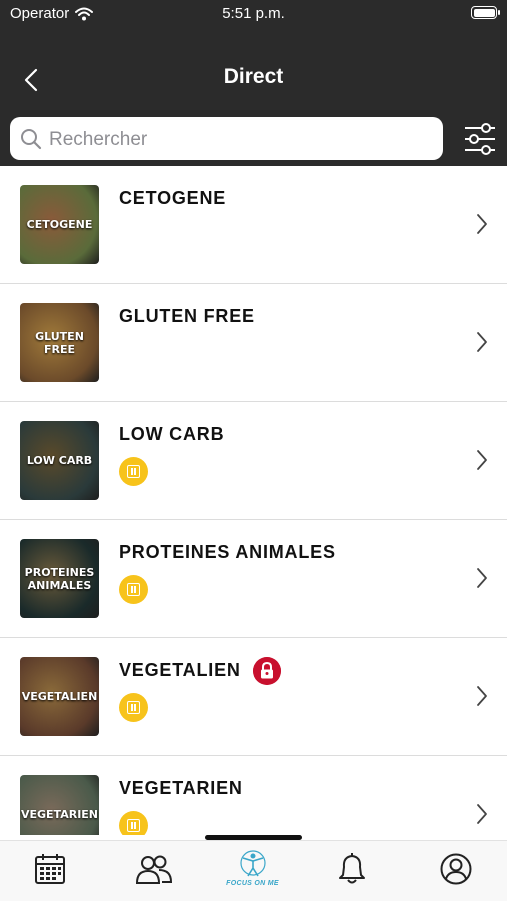  What do you see at coordinates (352, 868) in the screenshot?
I see `bell-icon` at bounding box center [352, 868].